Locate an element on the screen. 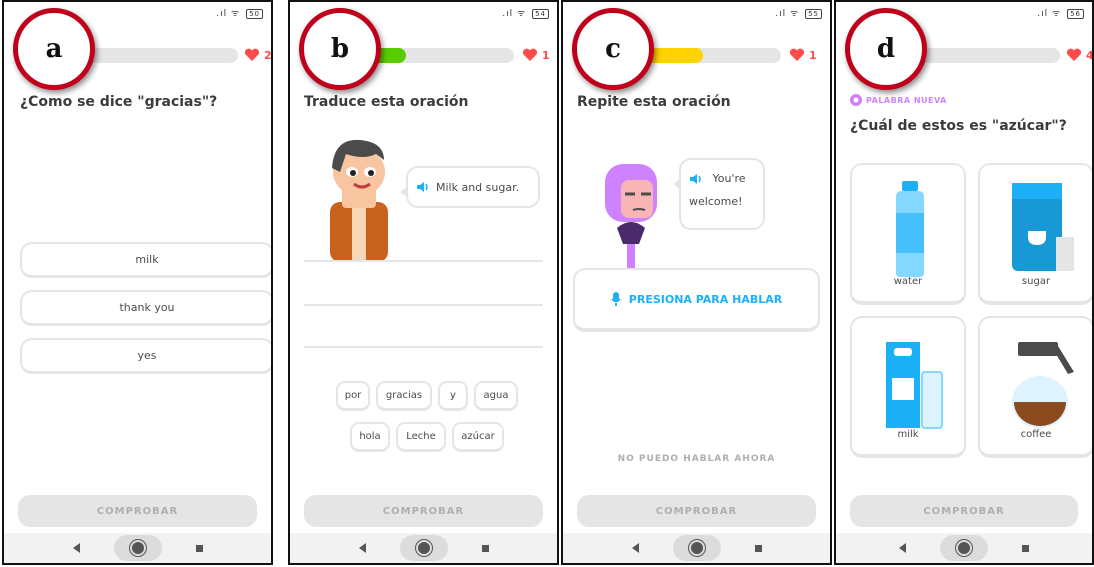 This screenshot has width=1094, height=567. word-chip-por: por is located at coordinates (353, 396).